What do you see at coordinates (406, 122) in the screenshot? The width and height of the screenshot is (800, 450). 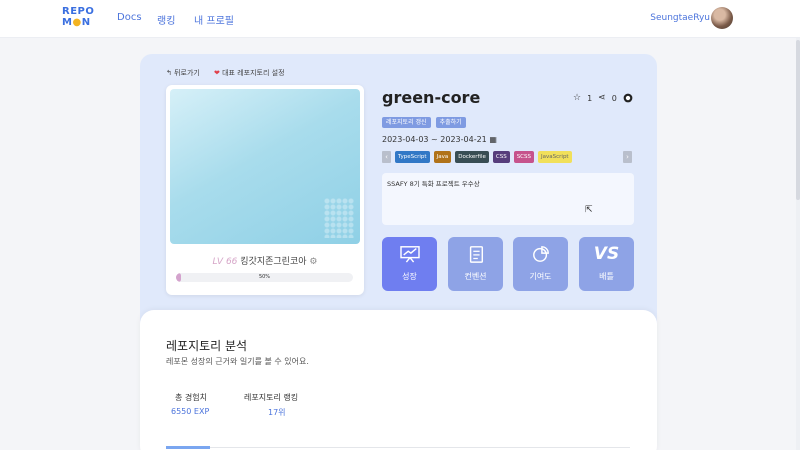 I see `refresh-repo-button: 레포지토리 갱신` at bounding box center [406, 122].